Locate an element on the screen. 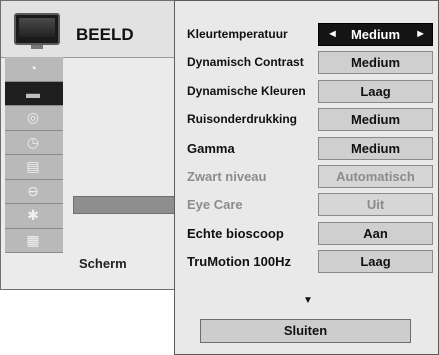  setting-row: Zwart niveau Automatisch is located at coordinates (306, 177).